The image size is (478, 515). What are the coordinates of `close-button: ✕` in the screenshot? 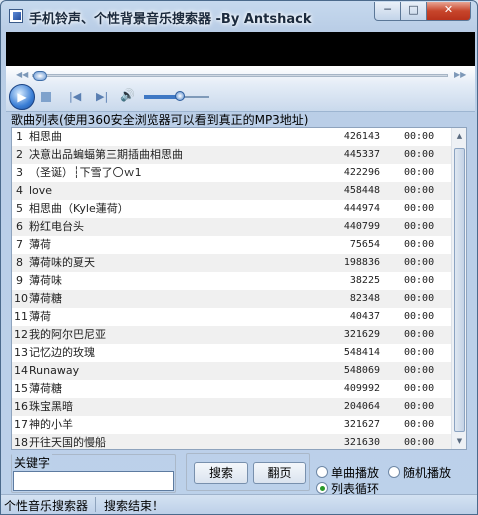 It's located at (448, 11).